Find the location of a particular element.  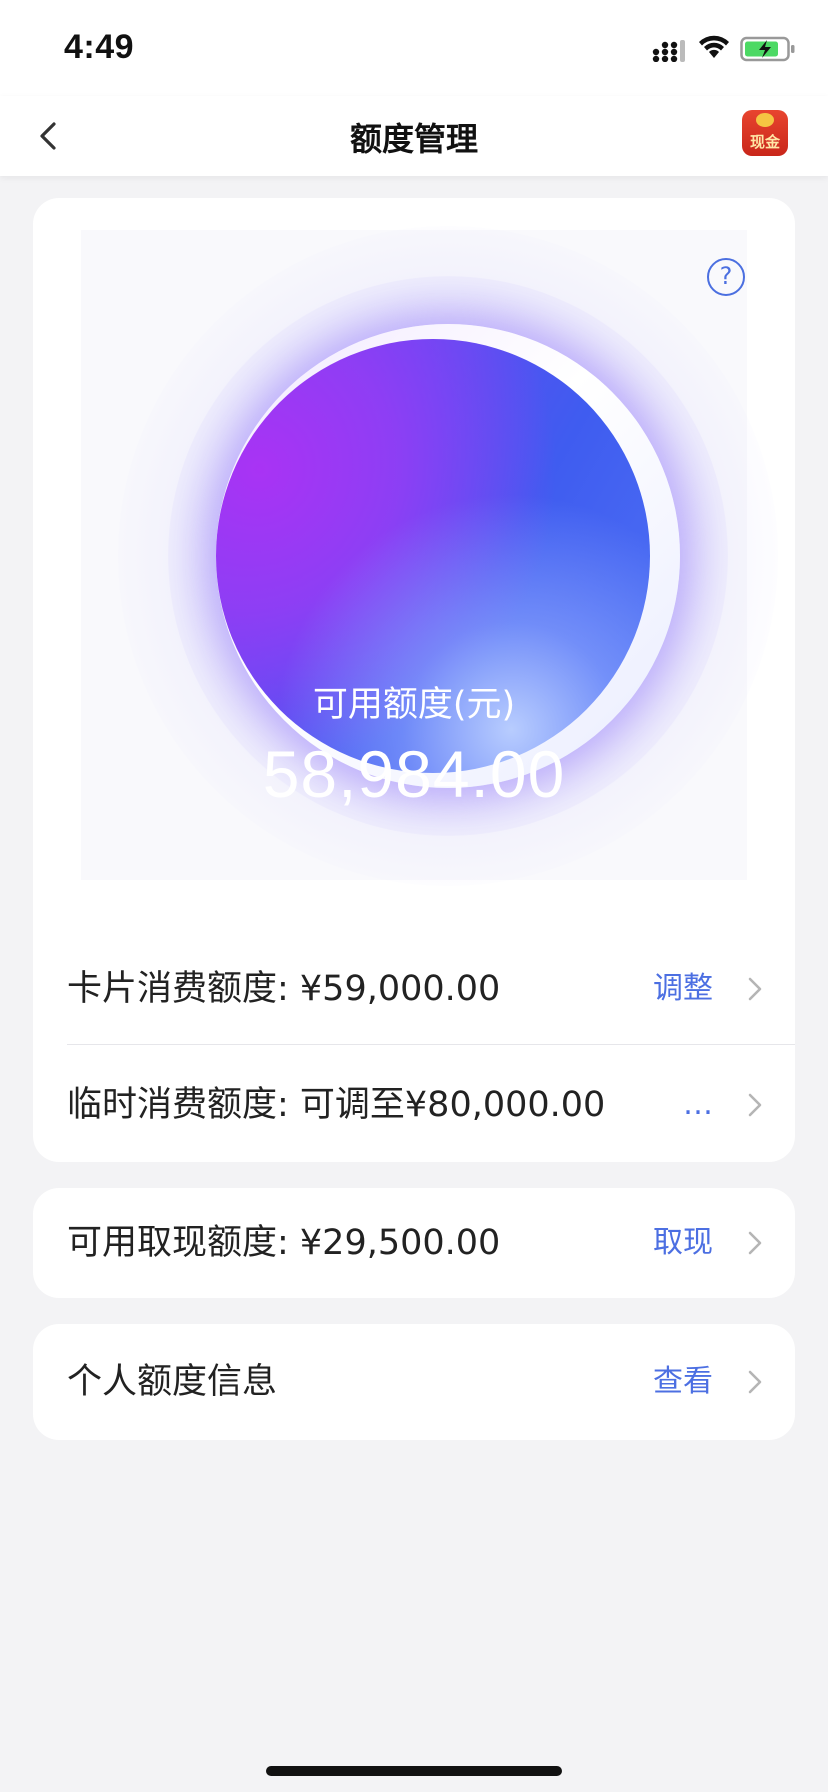

available-credit-label: 可用额度(元) is located at coordinates (414, 705).